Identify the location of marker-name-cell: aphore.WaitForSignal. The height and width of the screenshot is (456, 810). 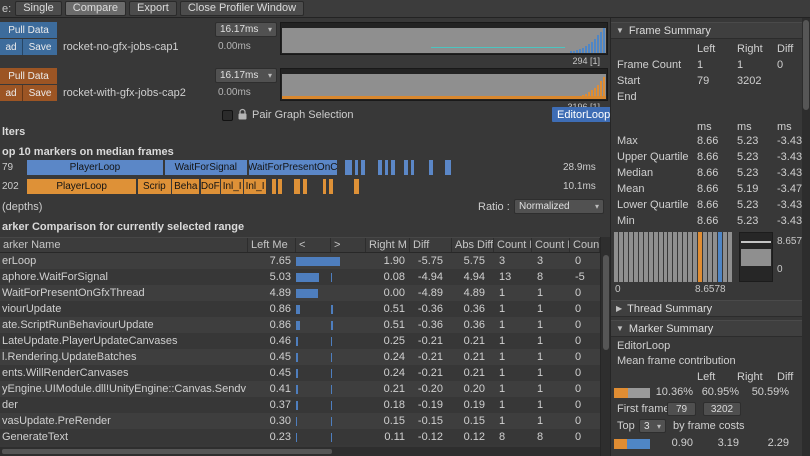
(55, 277).